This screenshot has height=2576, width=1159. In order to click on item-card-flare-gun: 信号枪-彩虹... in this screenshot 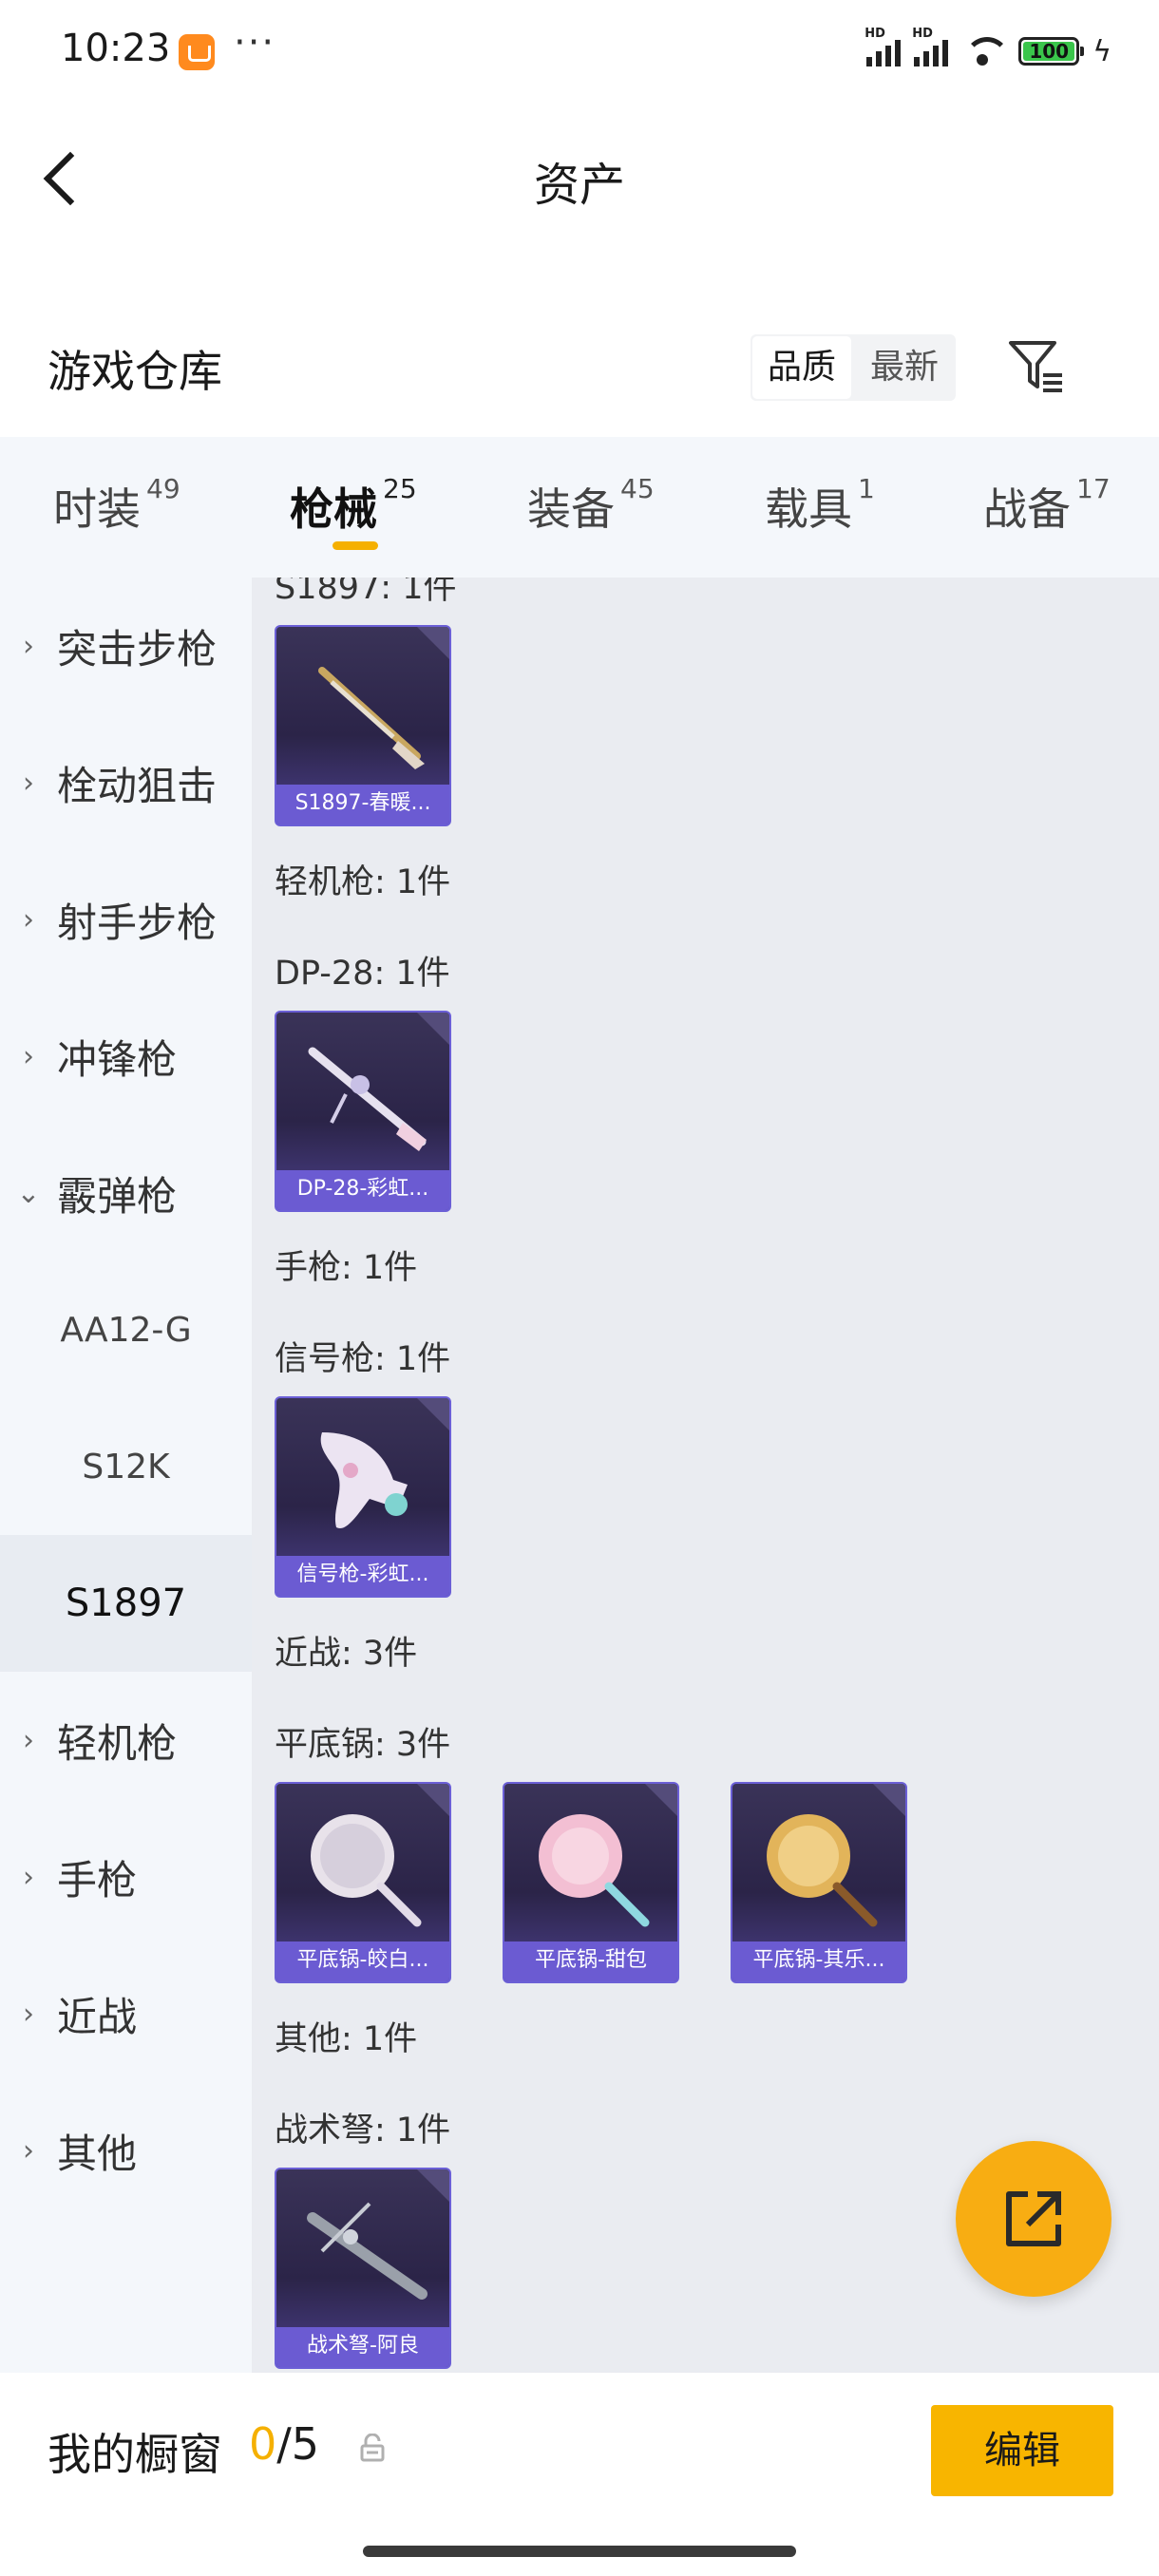, I will do `click(363, 1497)`.